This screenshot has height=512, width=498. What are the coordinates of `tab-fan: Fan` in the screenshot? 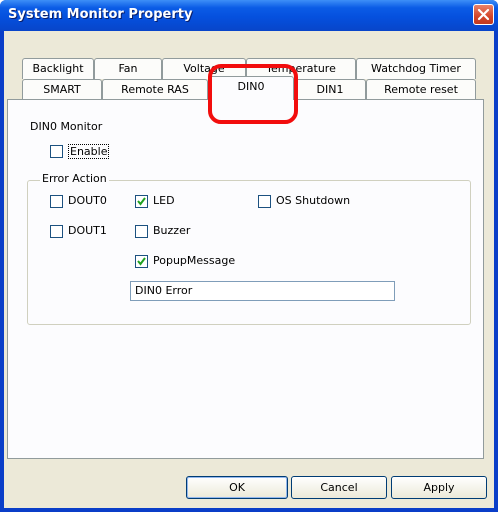 It's located at (128, 68).